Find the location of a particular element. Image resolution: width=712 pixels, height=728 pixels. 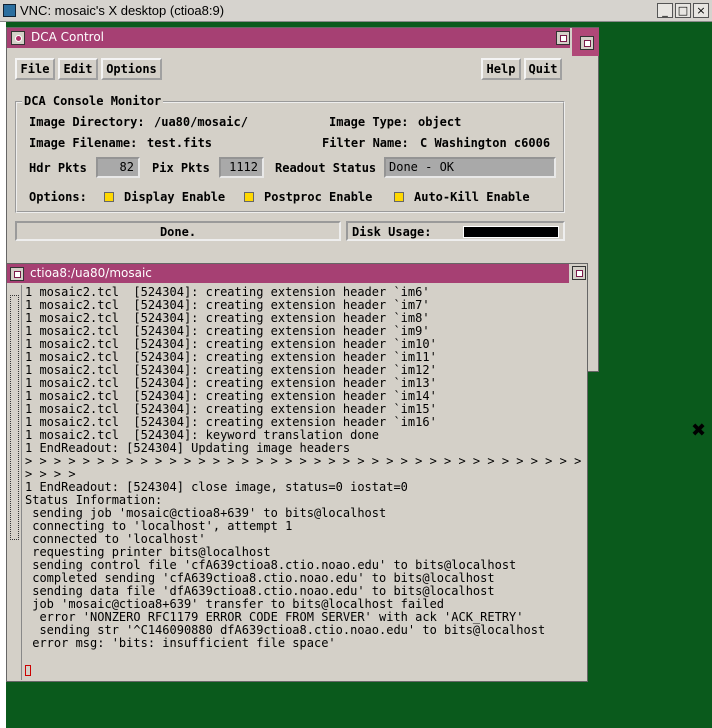

readout-status-field: Done - OK is located at coordinates (470, 167).